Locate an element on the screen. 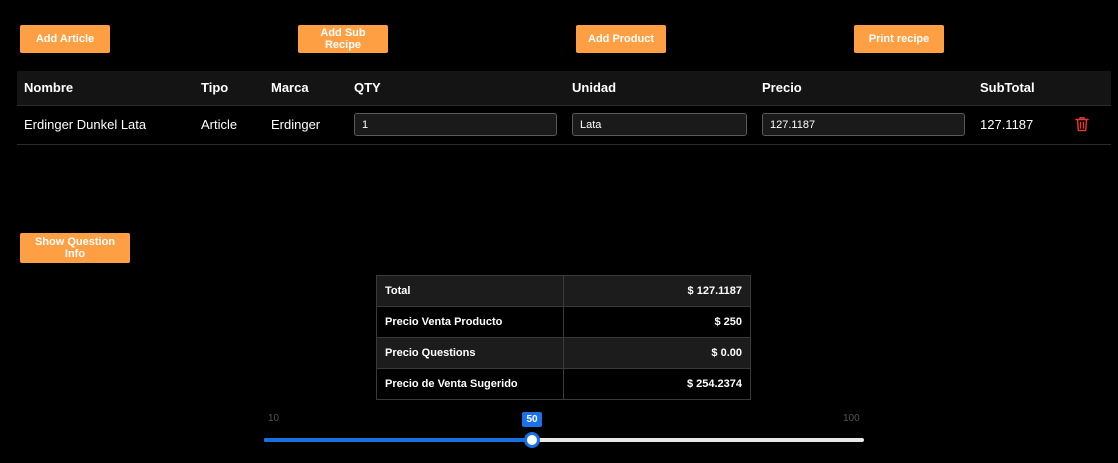 The width and height of the screenshot is (1118, 463). slider-value-bubble: 50 is located at coordinates (532, 419).